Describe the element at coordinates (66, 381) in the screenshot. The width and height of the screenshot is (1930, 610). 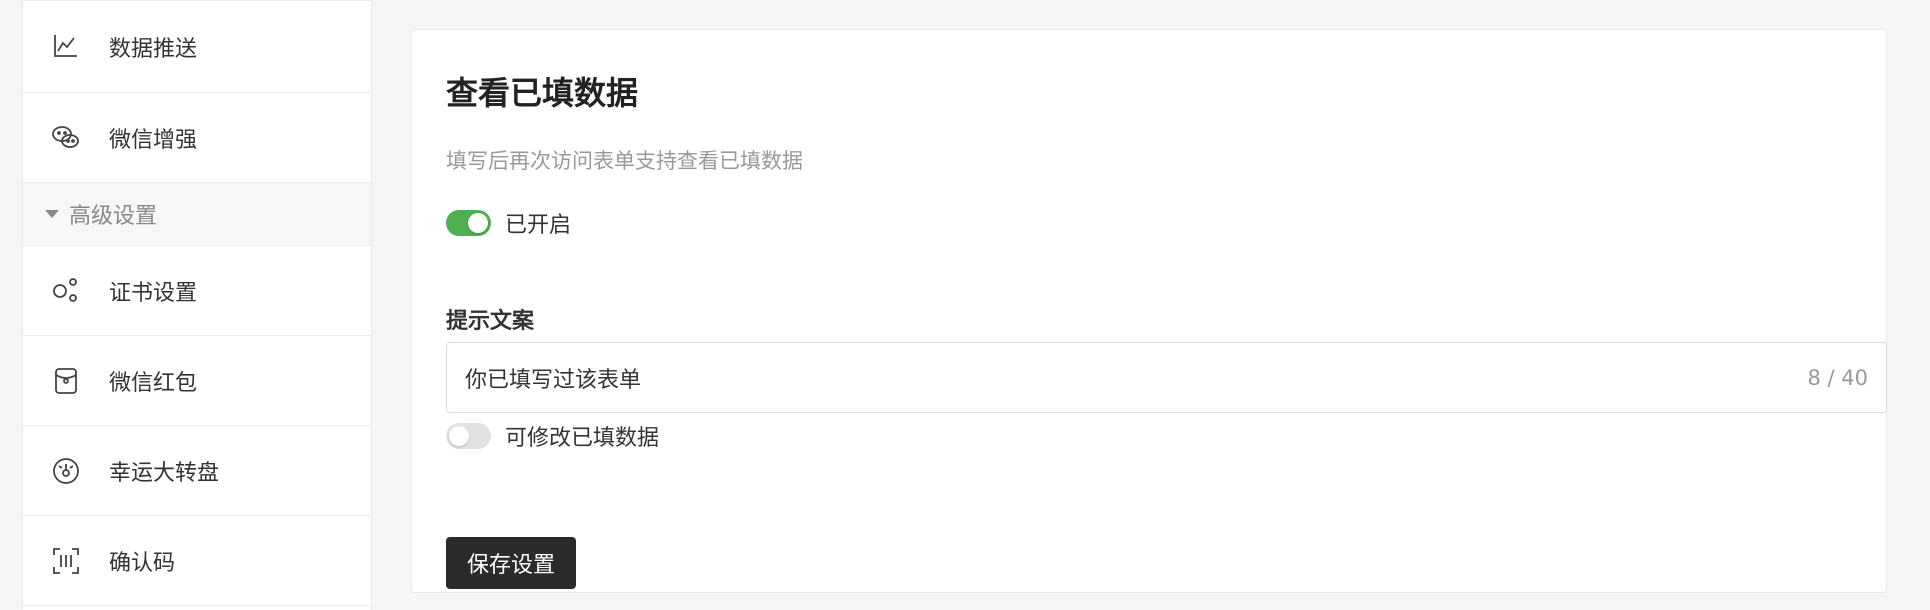
I see `red-packet-icon` at that location.